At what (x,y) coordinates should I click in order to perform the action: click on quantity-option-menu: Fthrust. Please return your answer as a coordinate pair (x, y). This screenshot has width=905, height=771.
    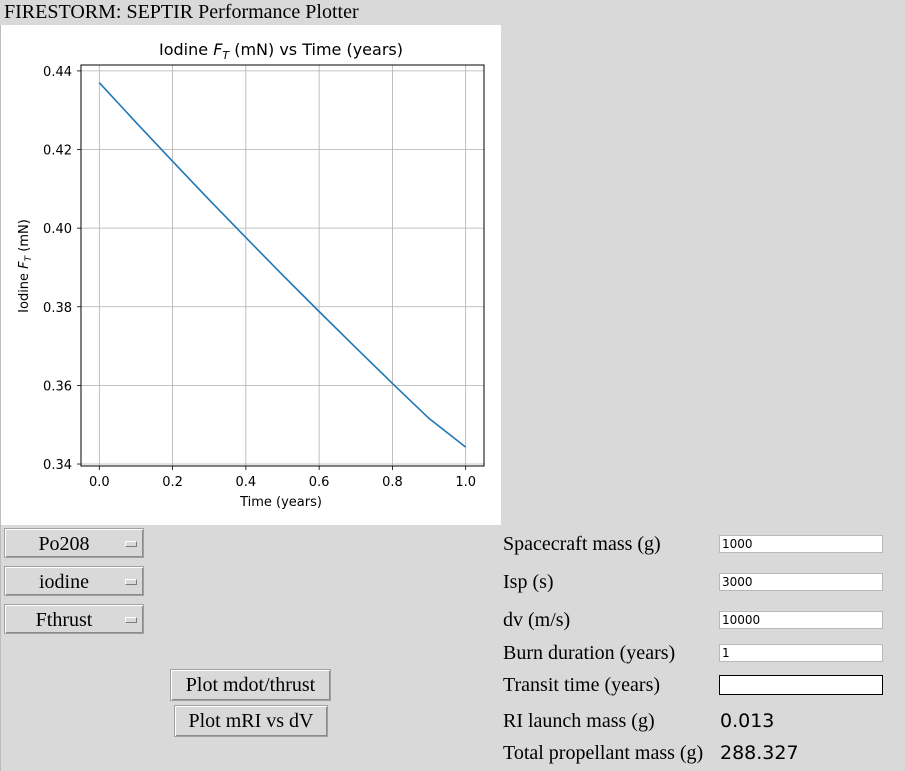
    Looking at the image, I should click on (74, 619).